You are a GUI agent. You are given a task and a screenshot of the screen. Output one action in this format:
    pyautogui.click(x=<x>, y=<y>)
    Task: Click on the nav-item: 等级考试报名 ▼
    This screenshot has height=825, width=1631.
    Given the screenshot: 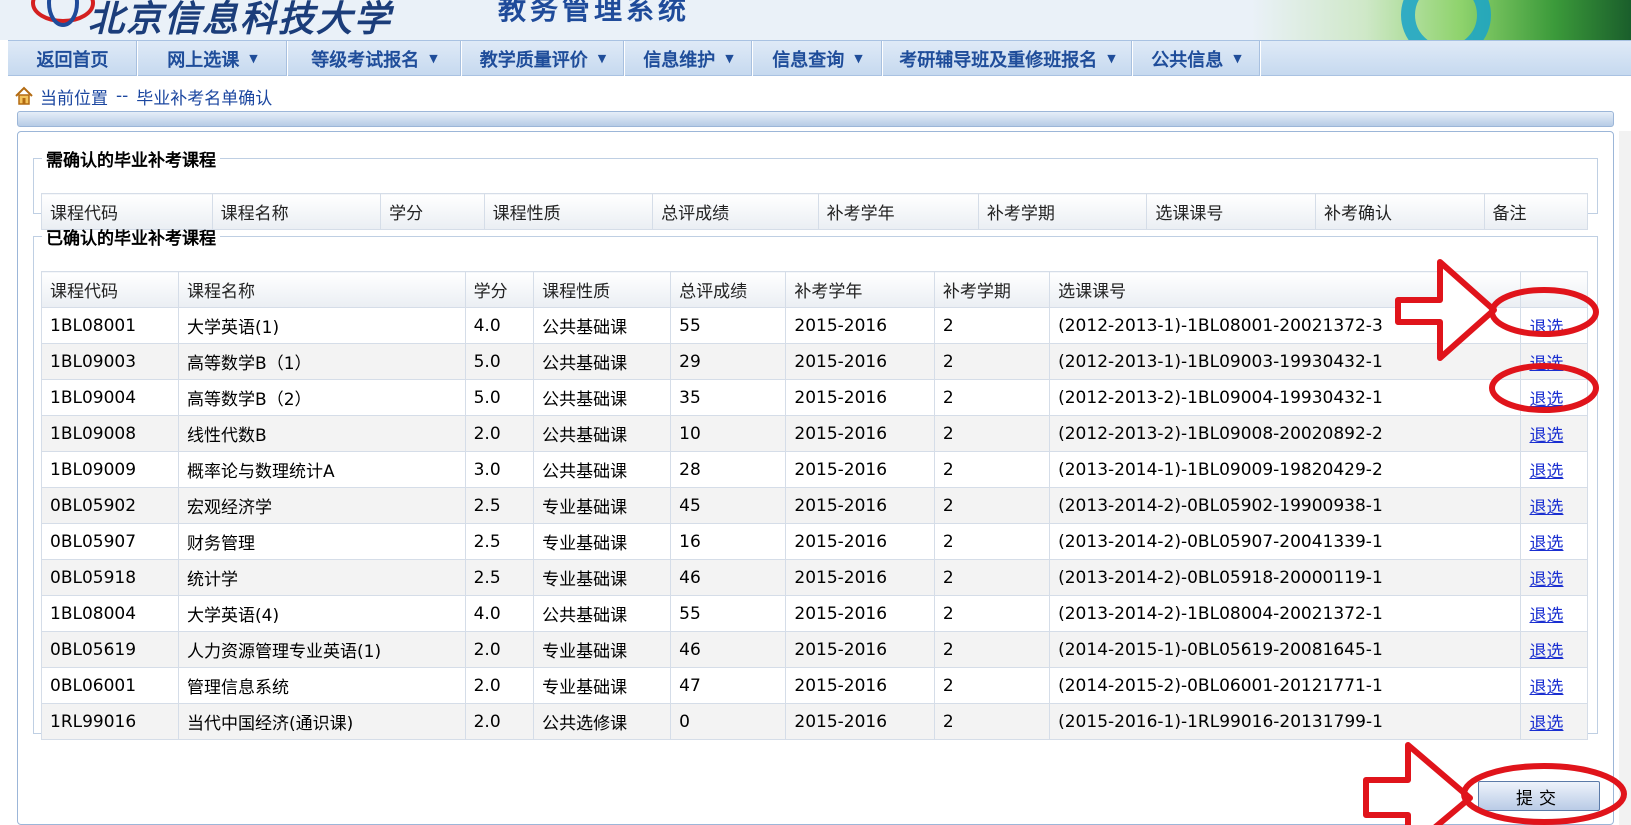 What is the action you would take?
    pyautogui.click(x=375, y=58)
    